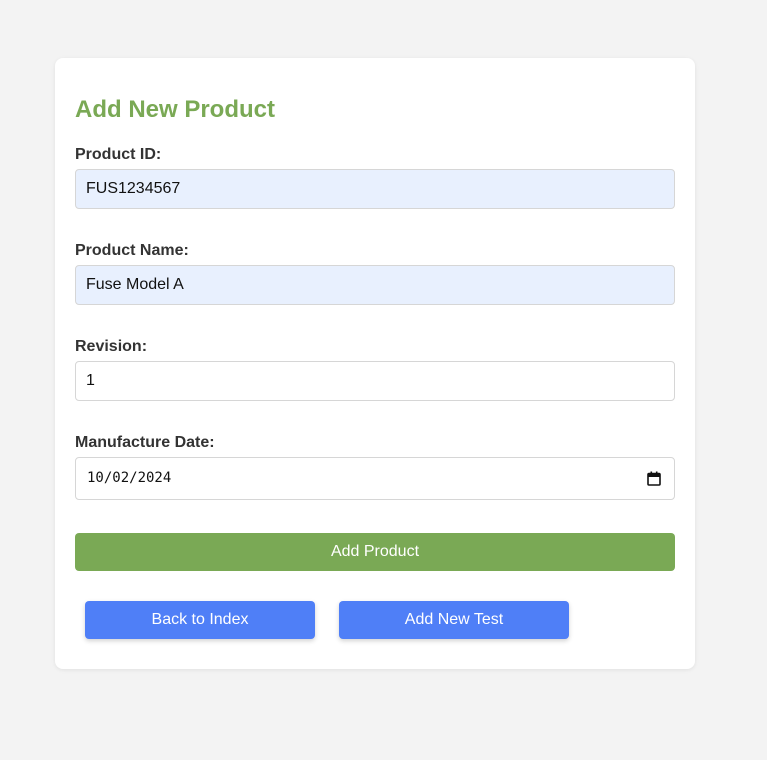 The width and height of the screenshot is (767, 760). I want to click on revision-input, so click(375, 381).